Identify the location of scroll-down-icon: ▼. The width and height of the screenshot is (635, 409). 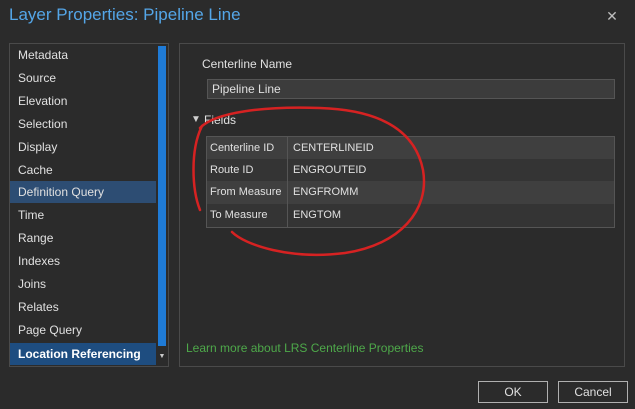
(162, 357).